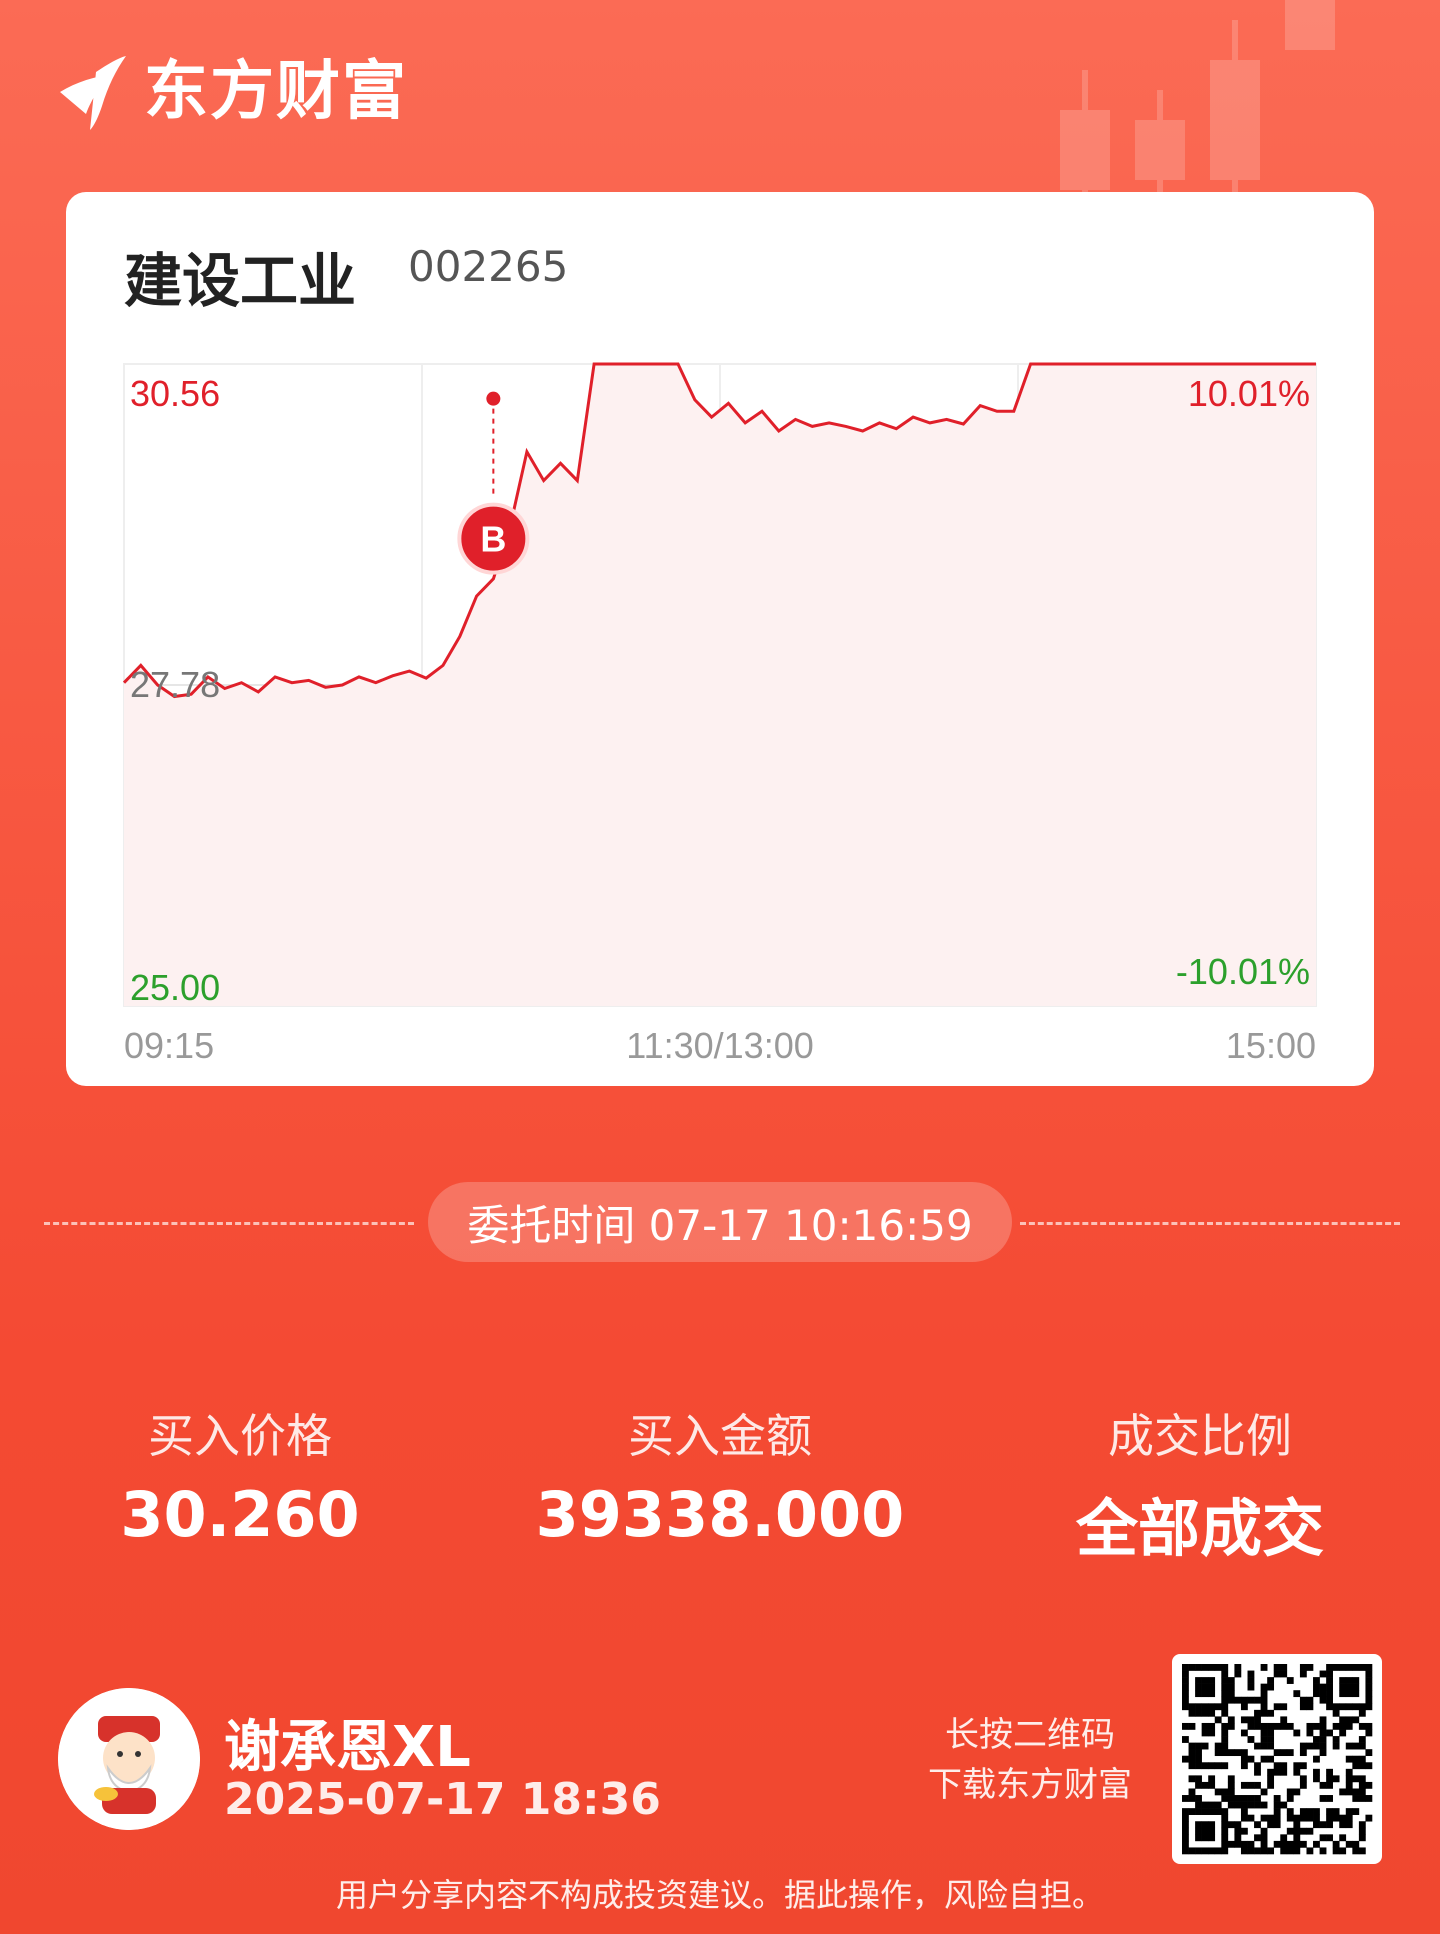 The width and height of the screenshot is (1440, 1934). Describe the element at coordinates (1199, 1528) in the screenshot. I see `stat-value: 全部成交` at that location.